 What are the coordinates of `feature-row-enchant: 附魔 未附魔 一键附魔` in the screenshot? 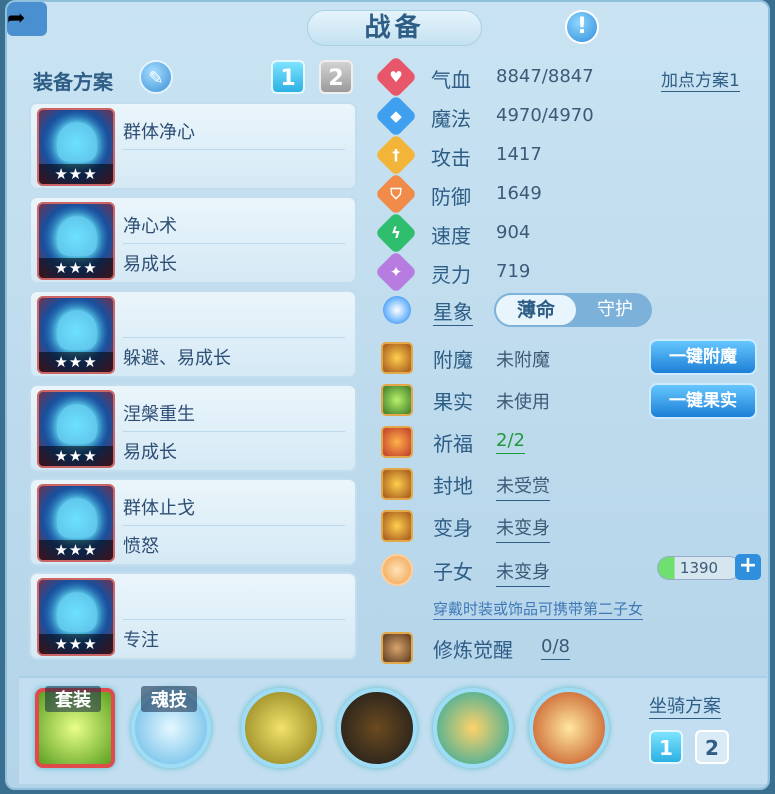 It's located at (568, 357).